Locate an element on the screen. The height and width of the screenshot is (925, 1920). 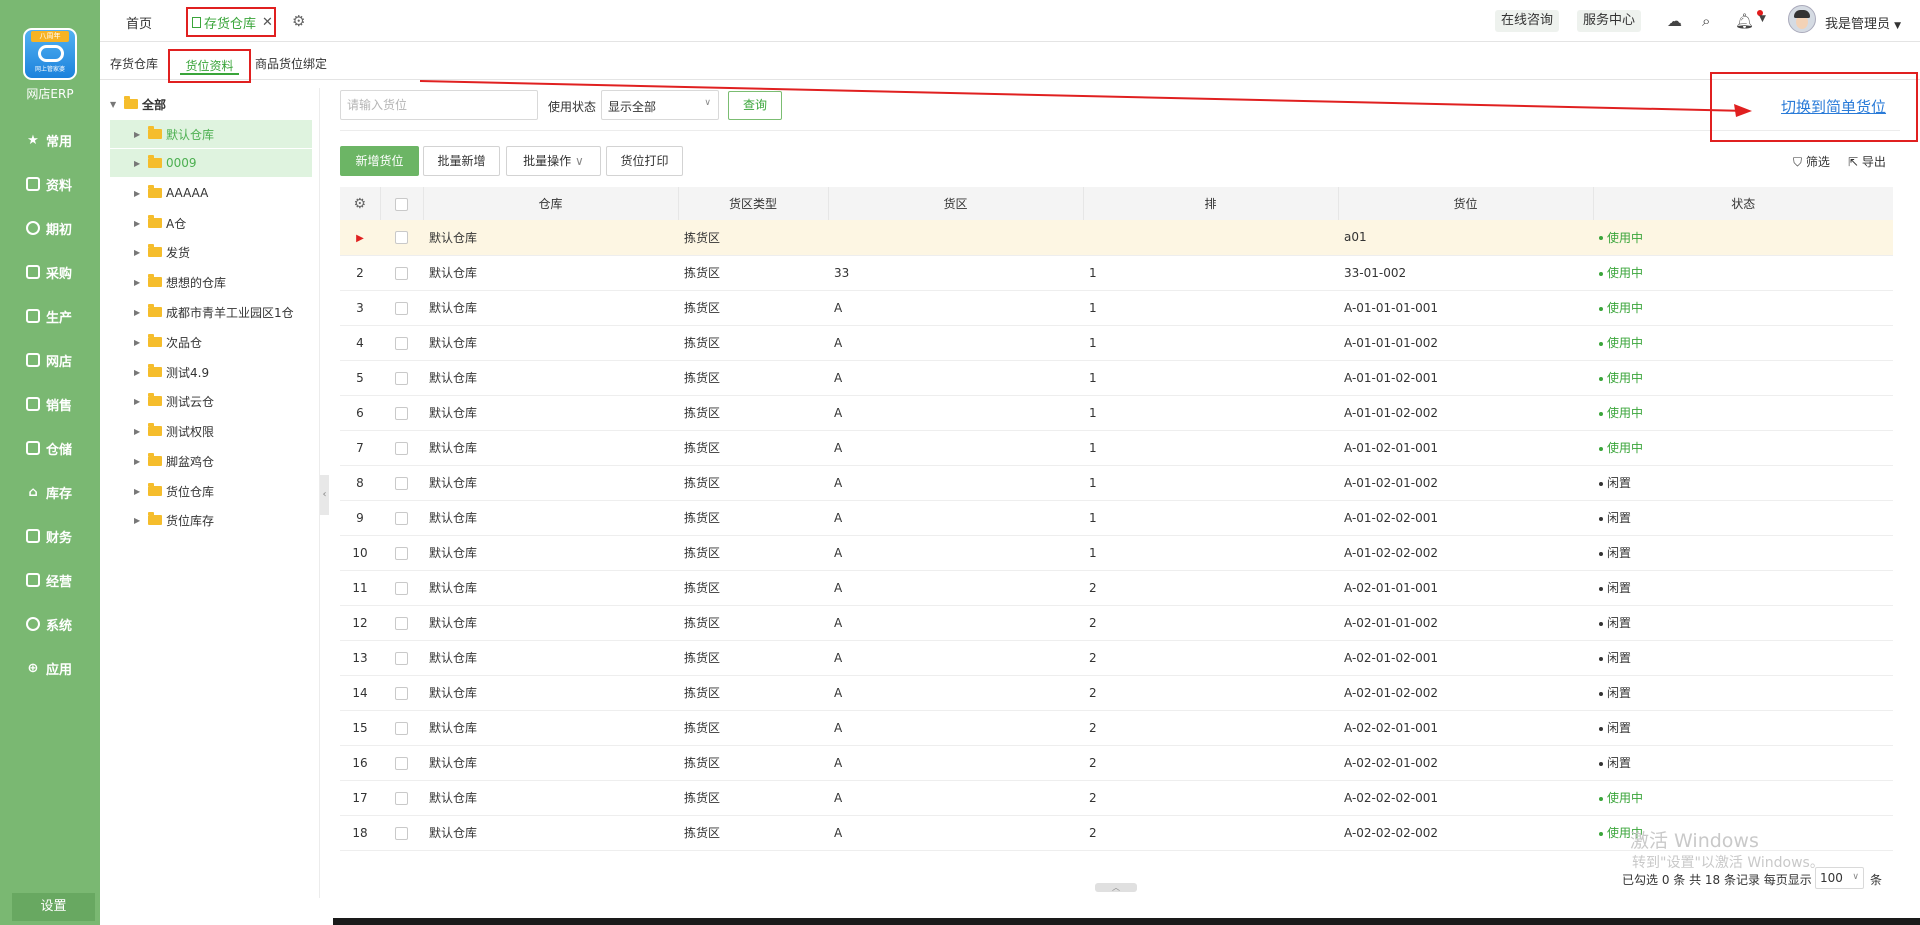
table-row: 10 默认仓库 拣货区 A 1 A-01-02-02-002 闲置 is located at coordinates (1116, 553).